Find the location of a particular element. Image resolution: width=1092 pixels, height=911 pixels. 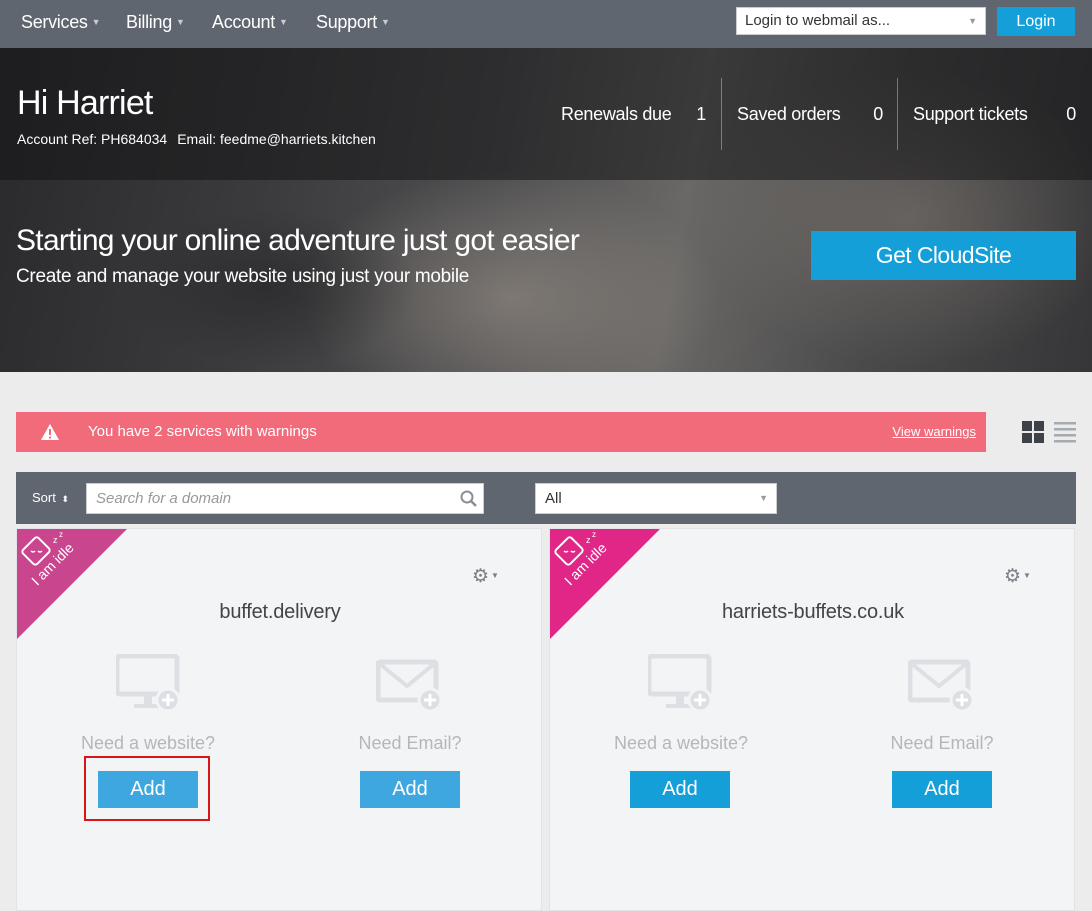

sort-arrows-icon: ⬍ is located at coordinates (65, 499).